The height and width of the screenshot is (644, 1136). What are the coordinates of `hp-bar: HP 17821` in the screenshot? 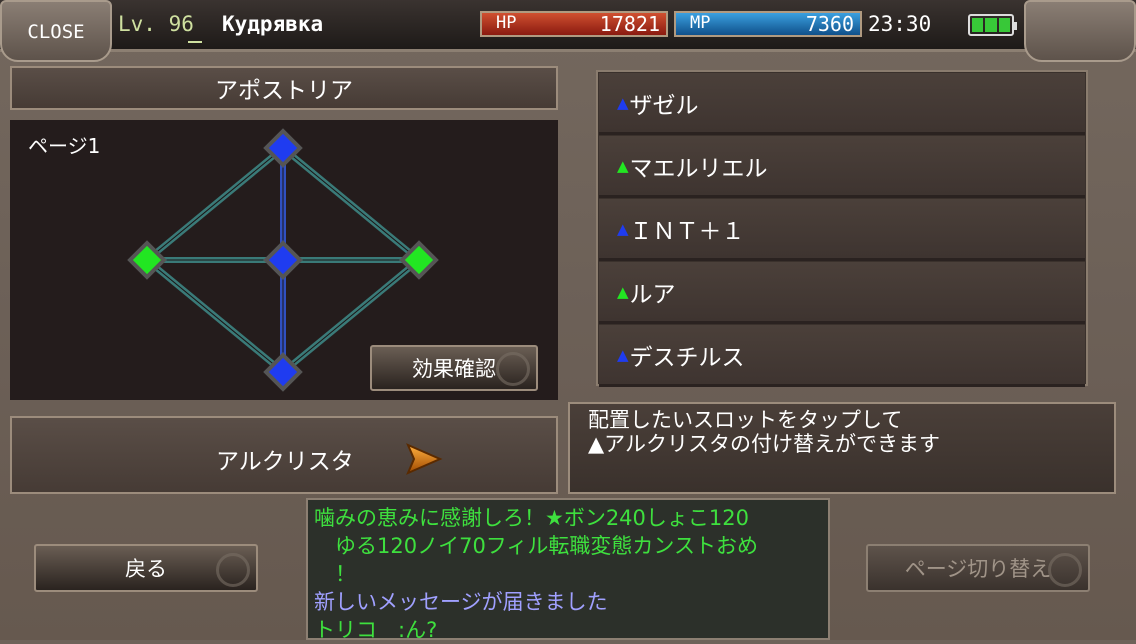 It's located at (574, 24).